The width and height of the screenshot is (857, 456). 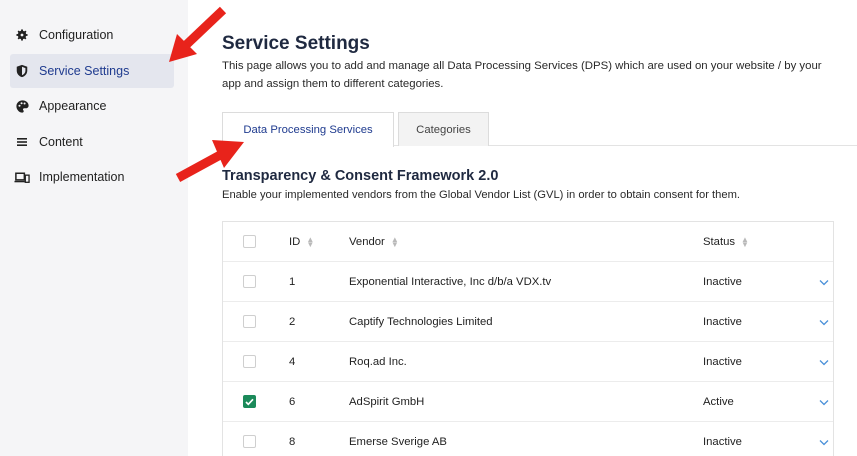 I want to click on content-lines-icon, so click(x=22, y=142).